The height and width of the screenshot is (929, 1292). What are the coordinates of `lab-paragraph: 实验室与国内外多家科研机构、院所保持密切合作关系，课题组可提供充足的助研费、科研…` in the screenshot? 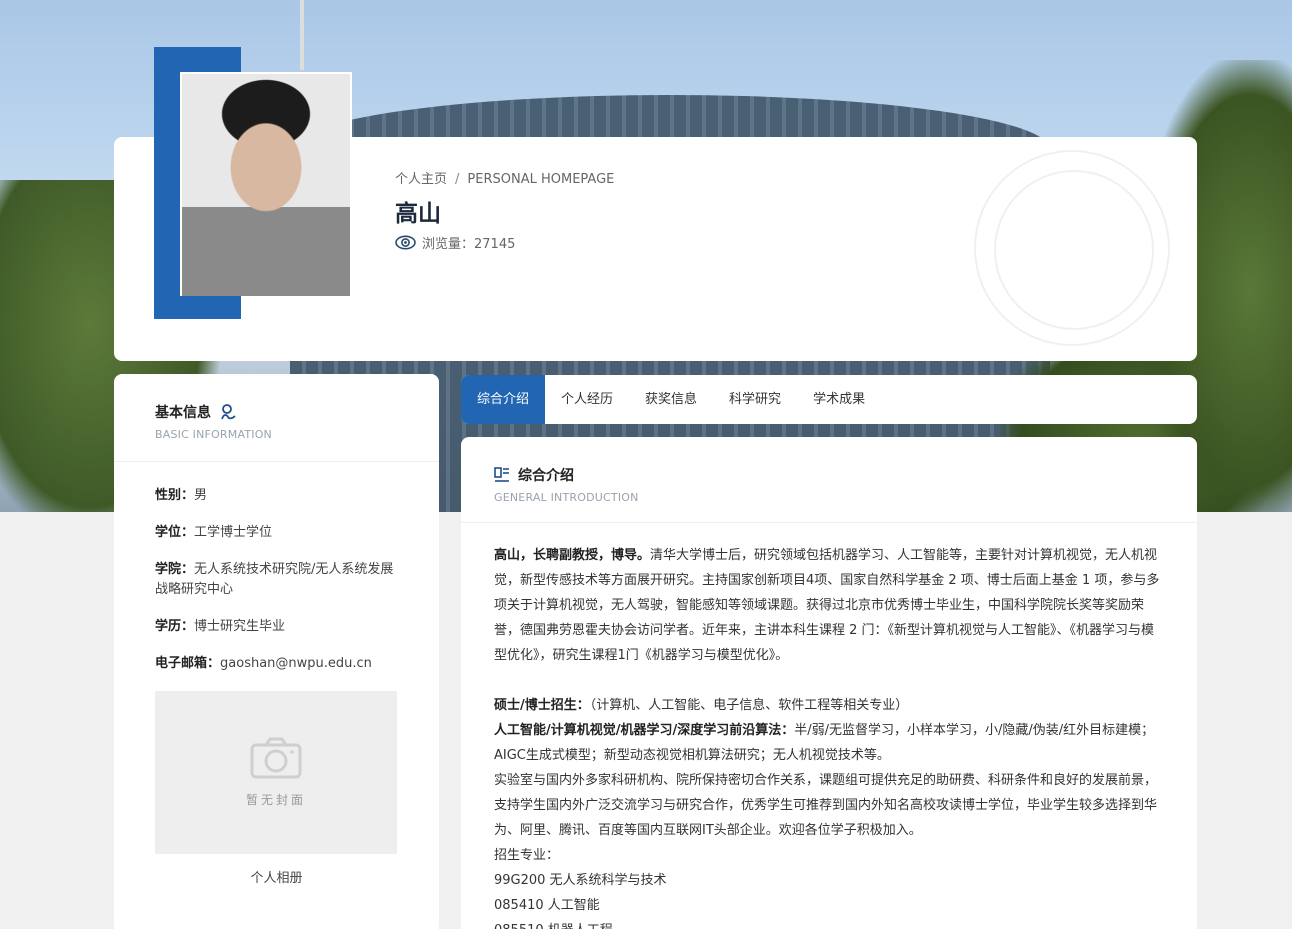 It's located at (826, 805).